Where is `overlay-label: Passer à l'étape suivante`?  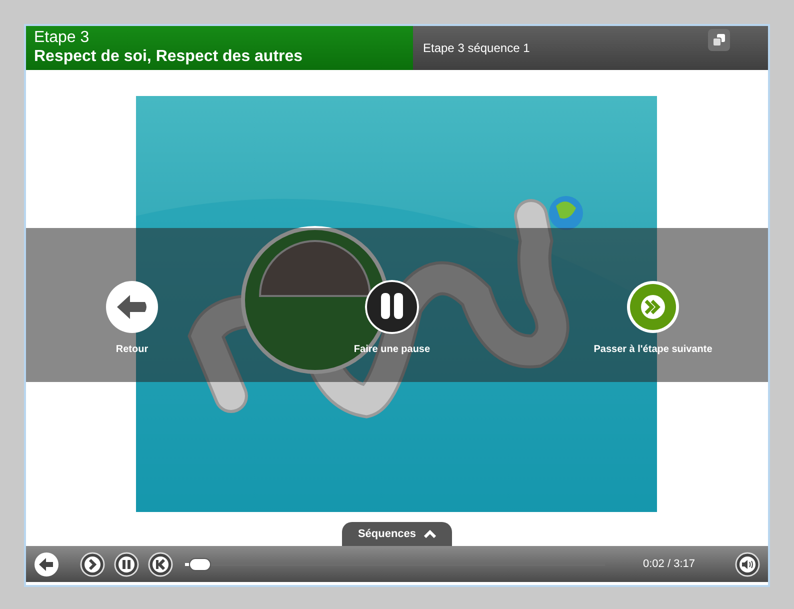 overlay-label: Passer à l'étape suivante is located at coordinates (653, 349).